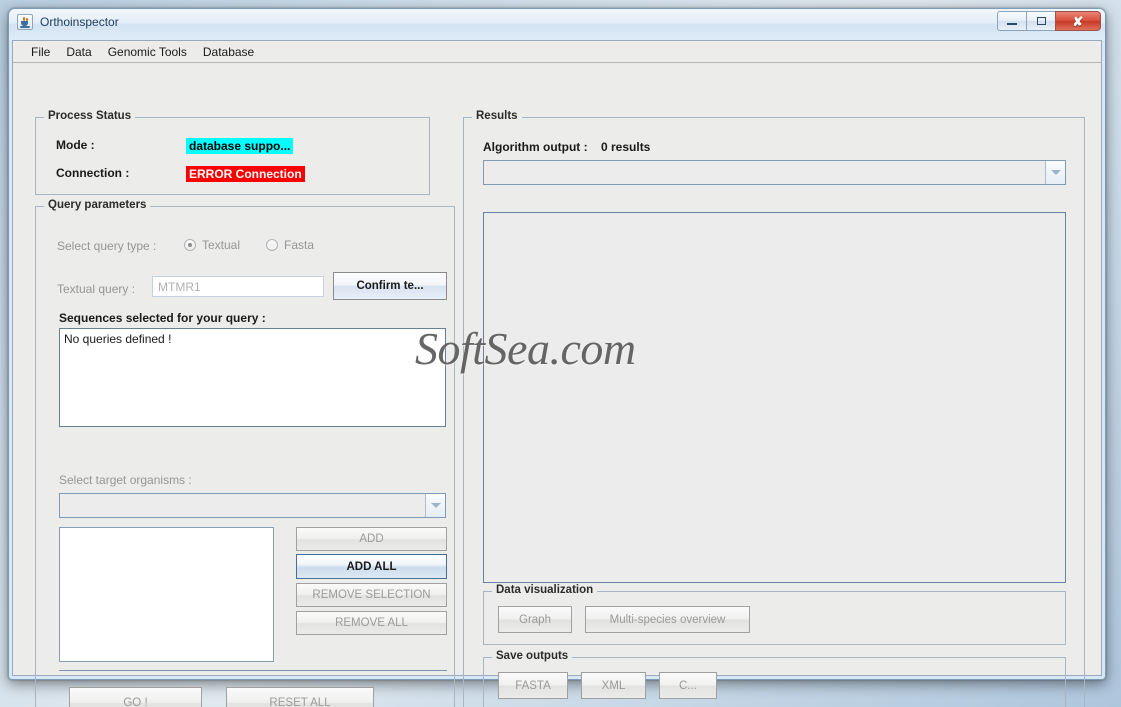 This screenshot has height=707, width=1121. What do you see at coordinates (371, 566) in the screenshot?
I see `add-all-button: ADD ALL` at bounding box center [371, 566].